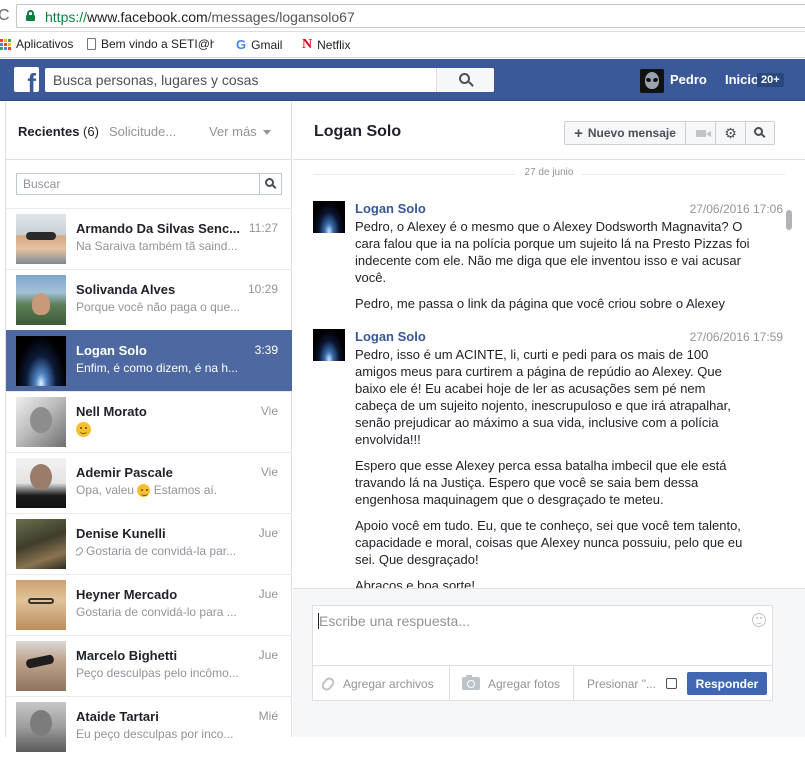  Describe the element at coordinates (326, 45) in the screenshot. I see `bookmark-netflix: N Netflix` at that location.